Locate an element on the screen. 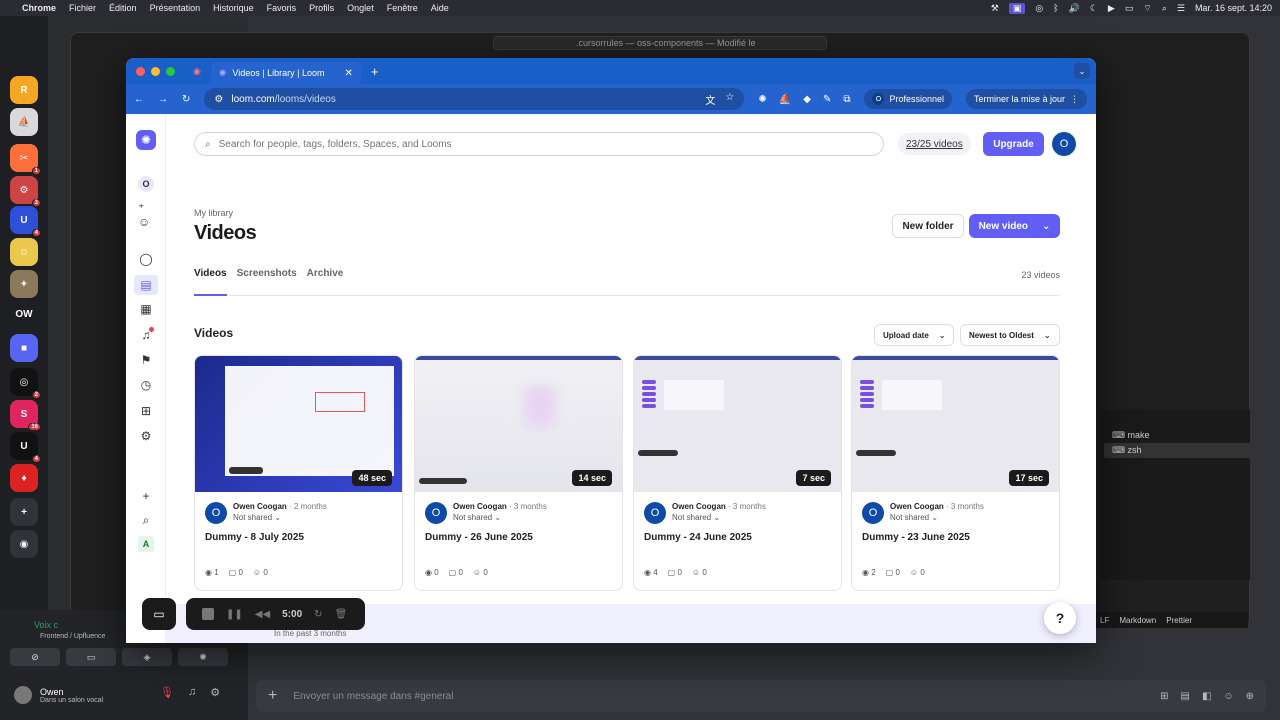 This screenshot has width=1280, height=720. back-icon: ← is located at coordinates (139, 99).